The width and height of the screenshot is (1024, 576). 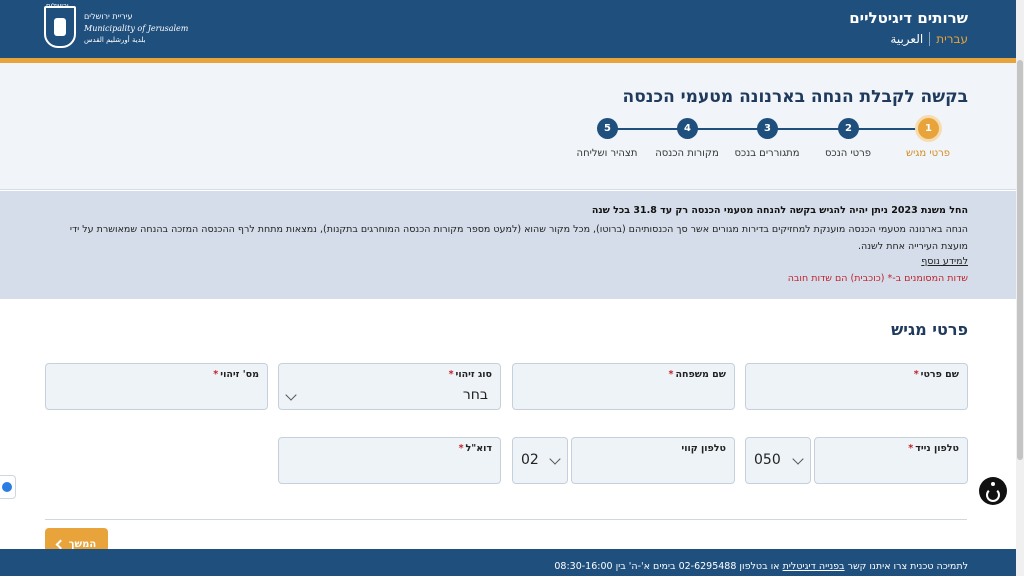 I want to click on step-1-label: פרטי מגיש, so click(x=928, y=153).